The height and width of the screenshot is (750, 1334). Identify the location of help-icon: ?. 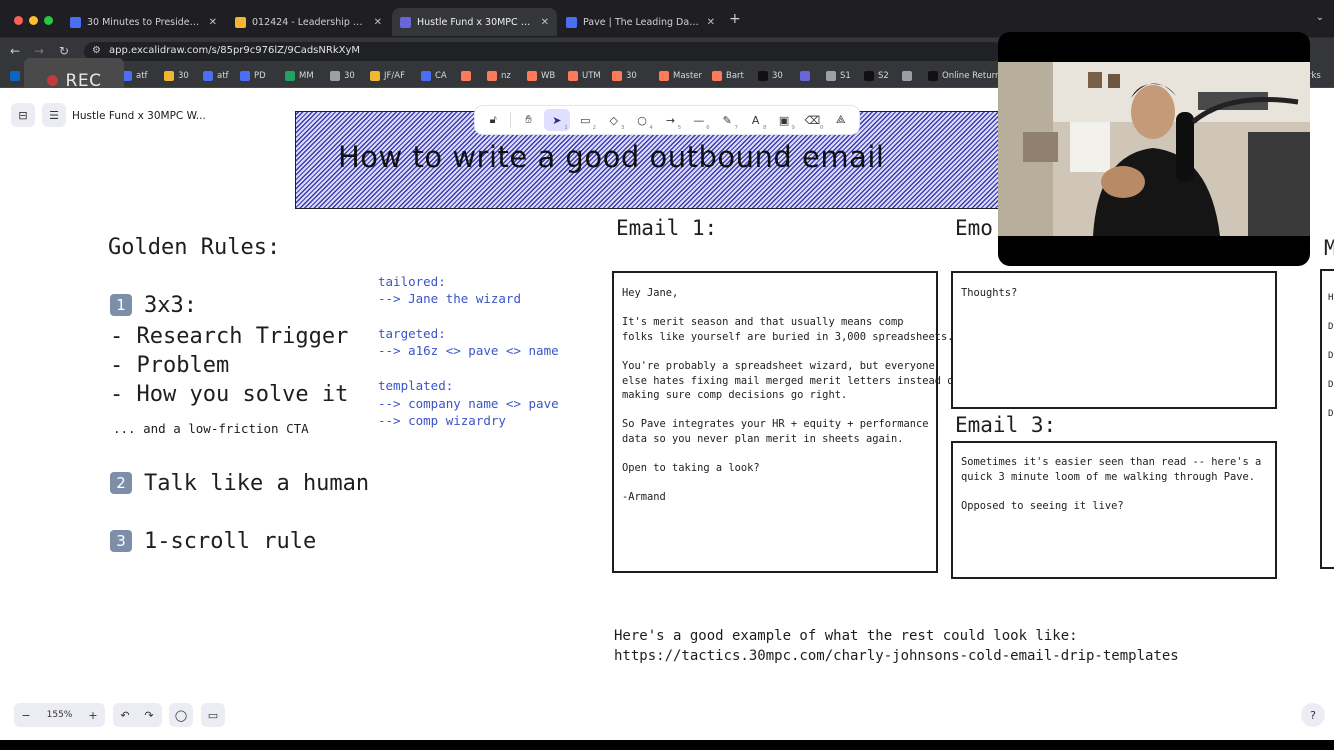
(1313, 715).